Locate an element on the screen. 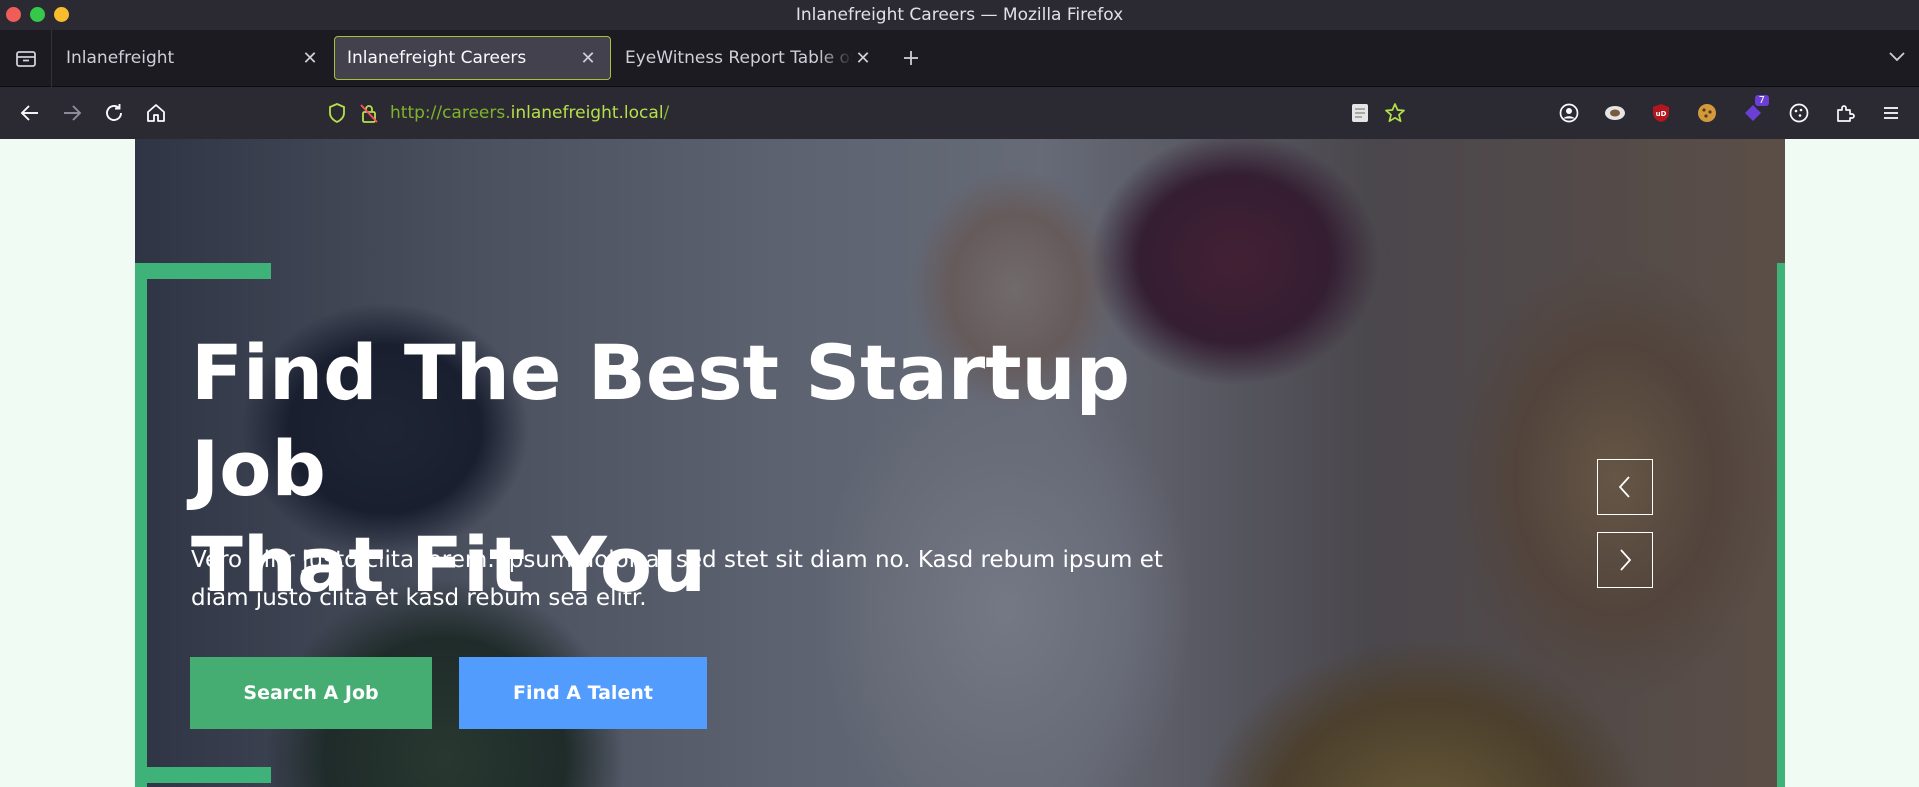 The image size is (1919, 787). window-controls is located at coordinates (37, 14).